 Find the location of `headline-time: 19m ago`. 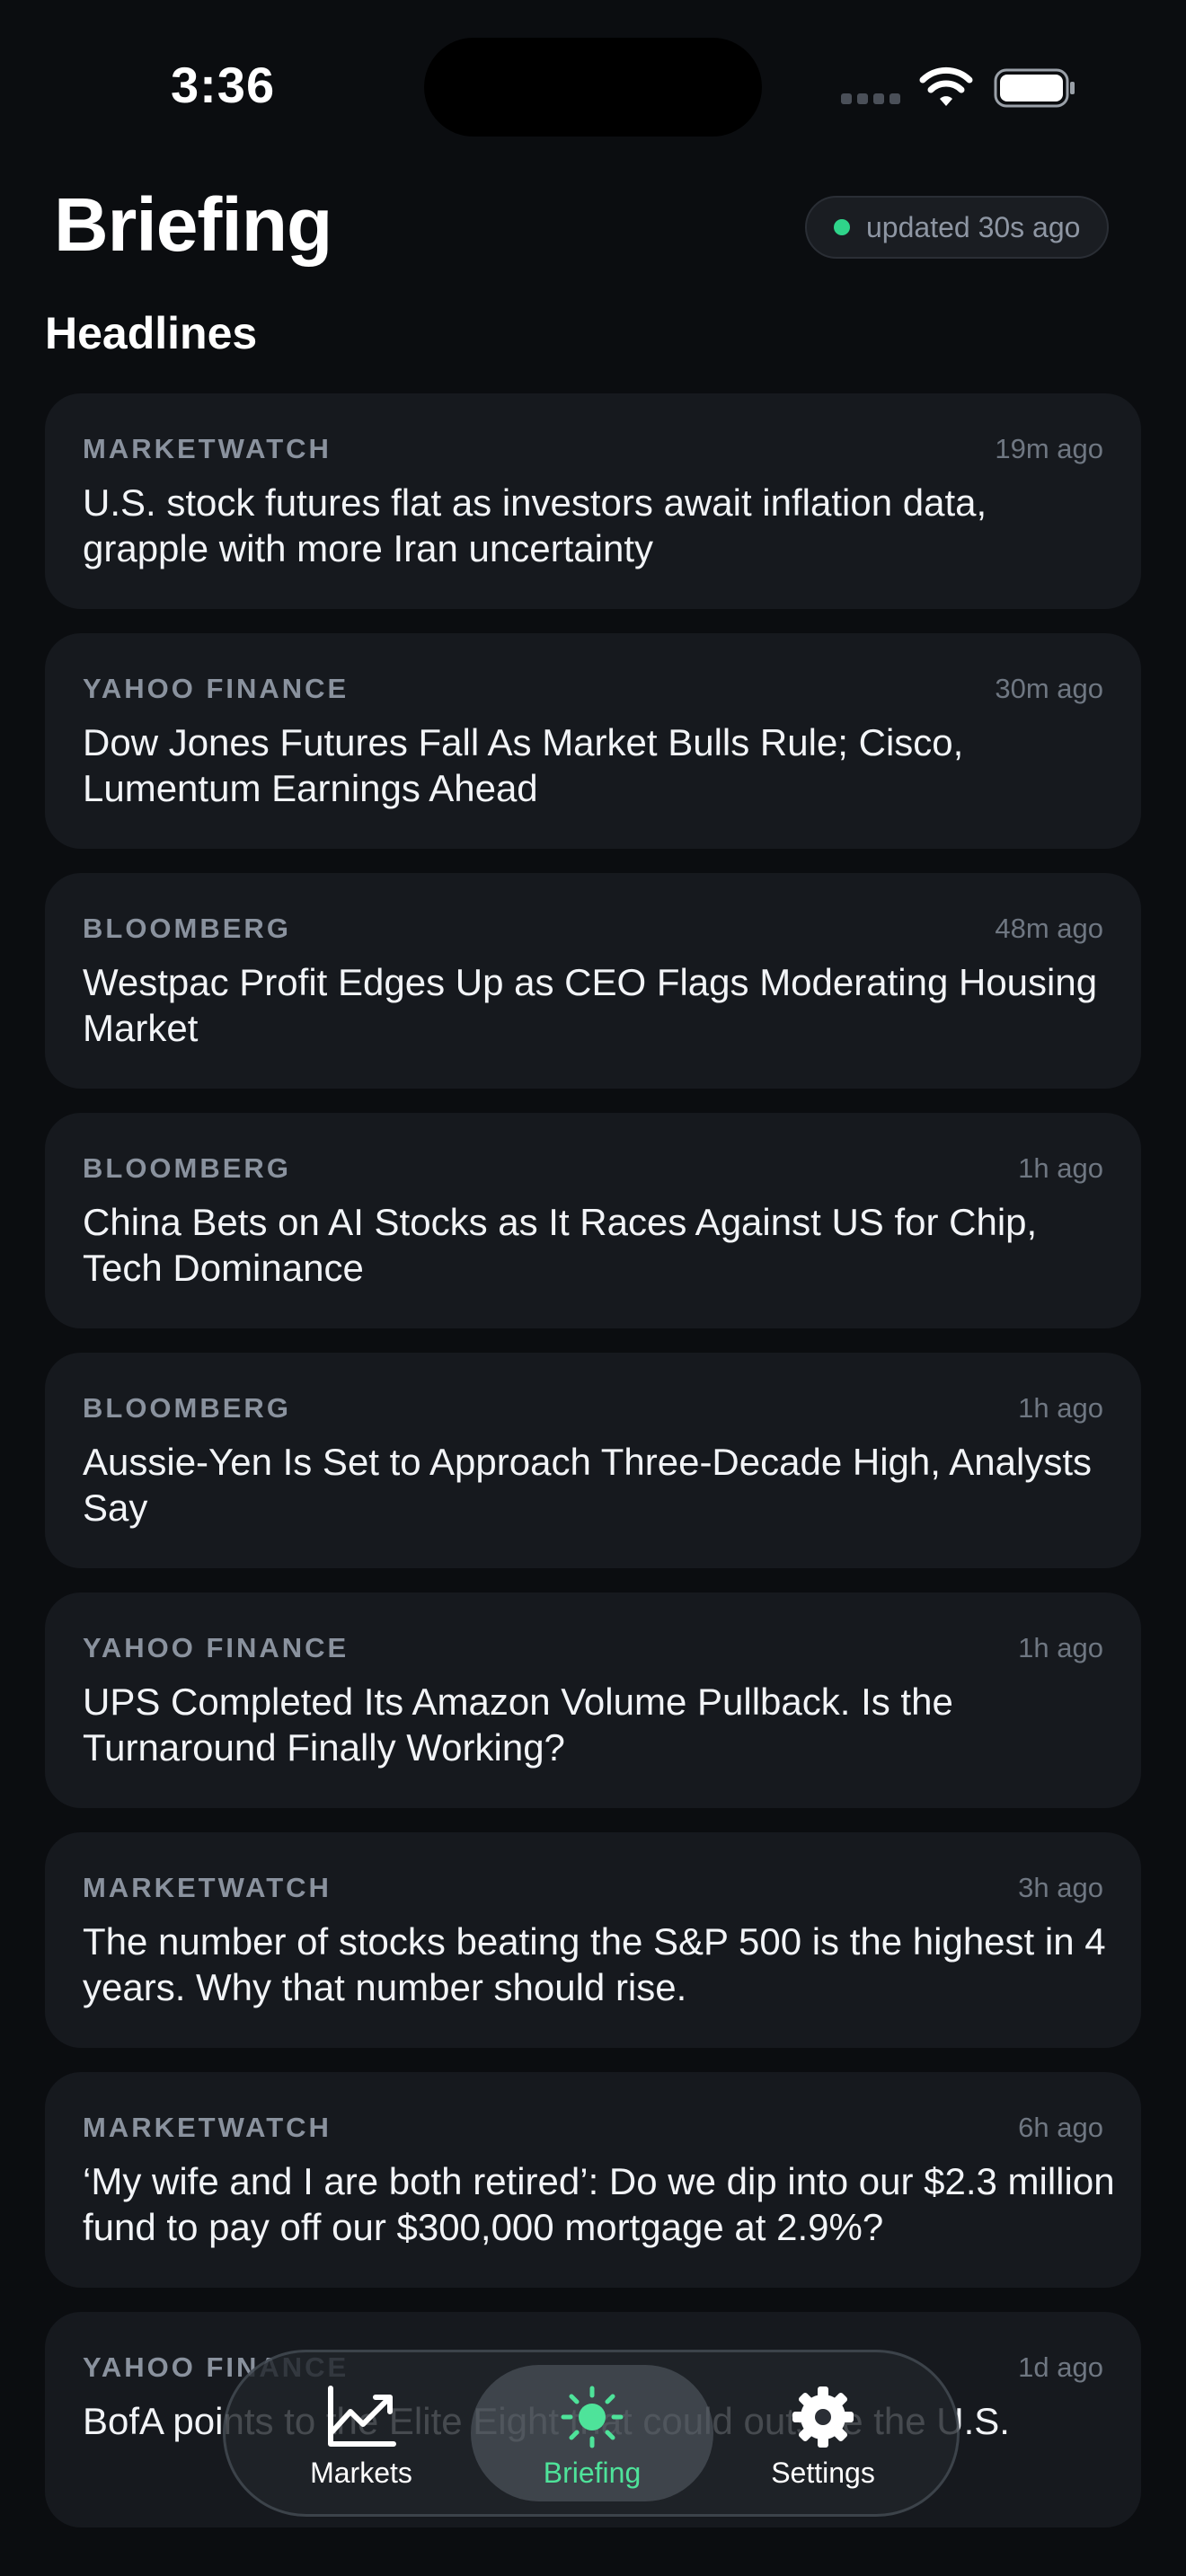

headline-time: 19m ago is located at coordinates (1049, 448).